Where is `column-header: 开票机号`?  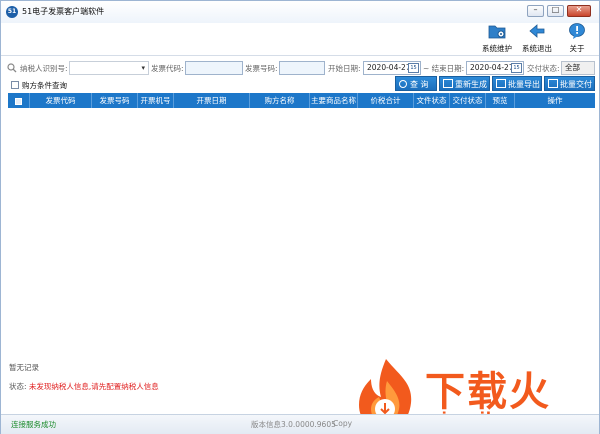 column-header: 开票机号 is located at coordinates (156, 100).